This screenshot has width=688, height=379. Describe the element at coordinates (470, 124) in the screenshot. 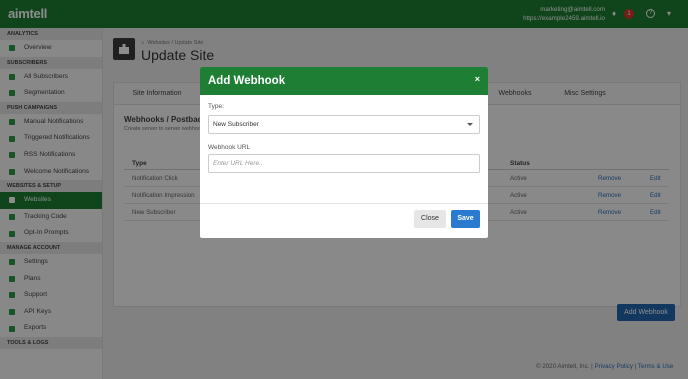

I see `caret-down-icon` at that location.